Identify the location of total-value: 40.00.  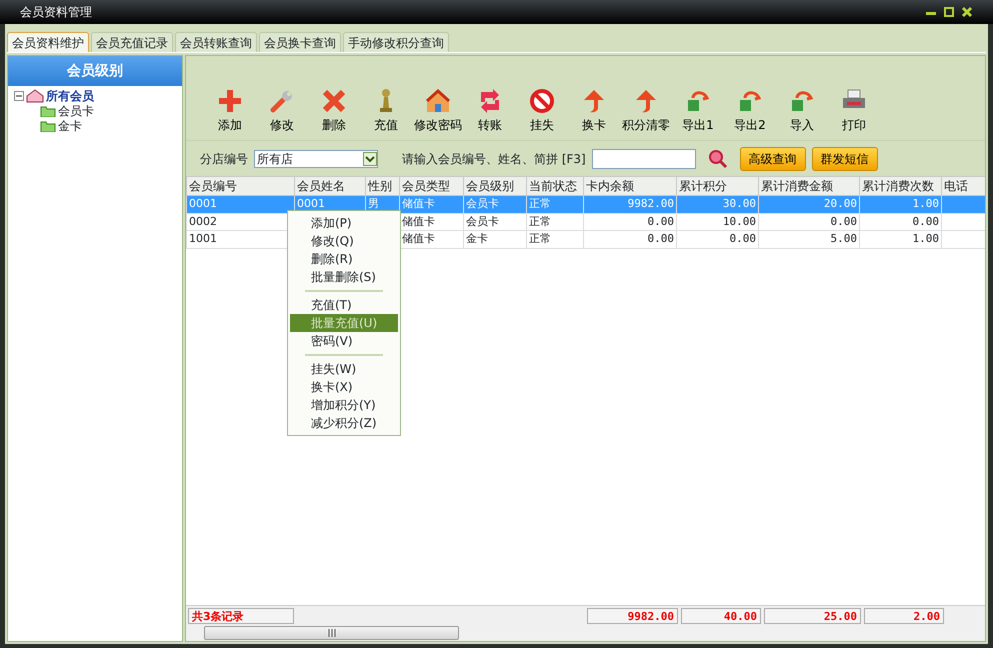
(721, 616).